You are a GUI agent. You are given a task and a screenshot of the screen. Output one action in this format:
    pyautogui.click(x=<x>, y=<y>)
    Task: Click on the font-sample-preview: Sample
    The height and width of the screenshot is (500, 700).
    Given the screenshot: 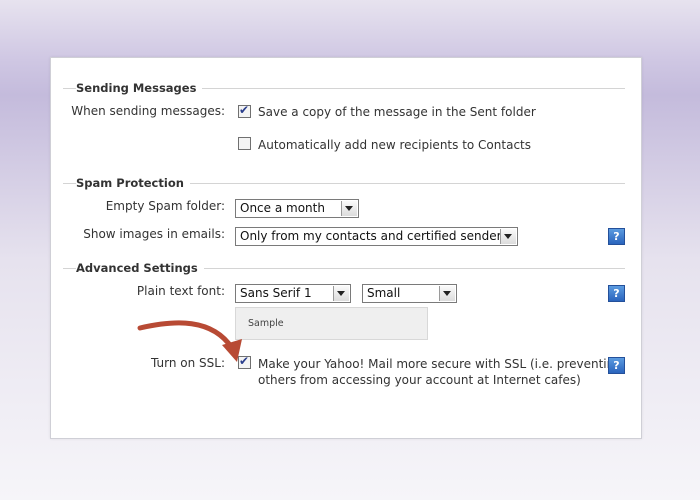 What is the action you would take?
    pyautogui.click(x=331, y=323)
    